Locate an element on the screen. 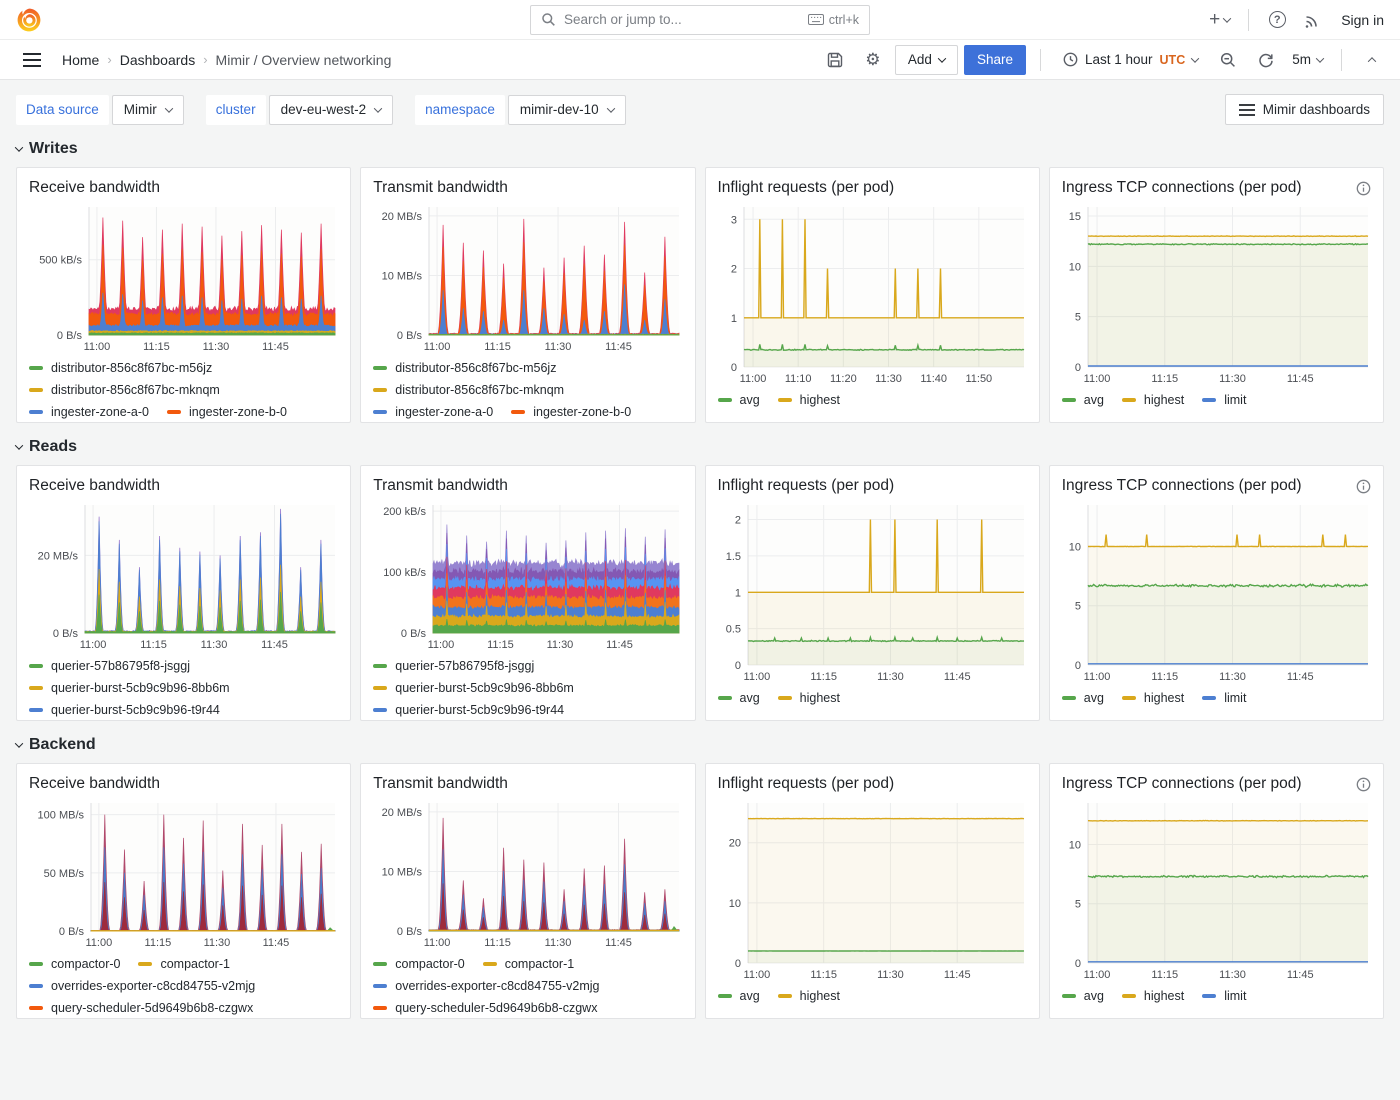 The height and width of the screenshot is (1100, 1400). svg-text: 11:15 is located at coordinates (158, 943).